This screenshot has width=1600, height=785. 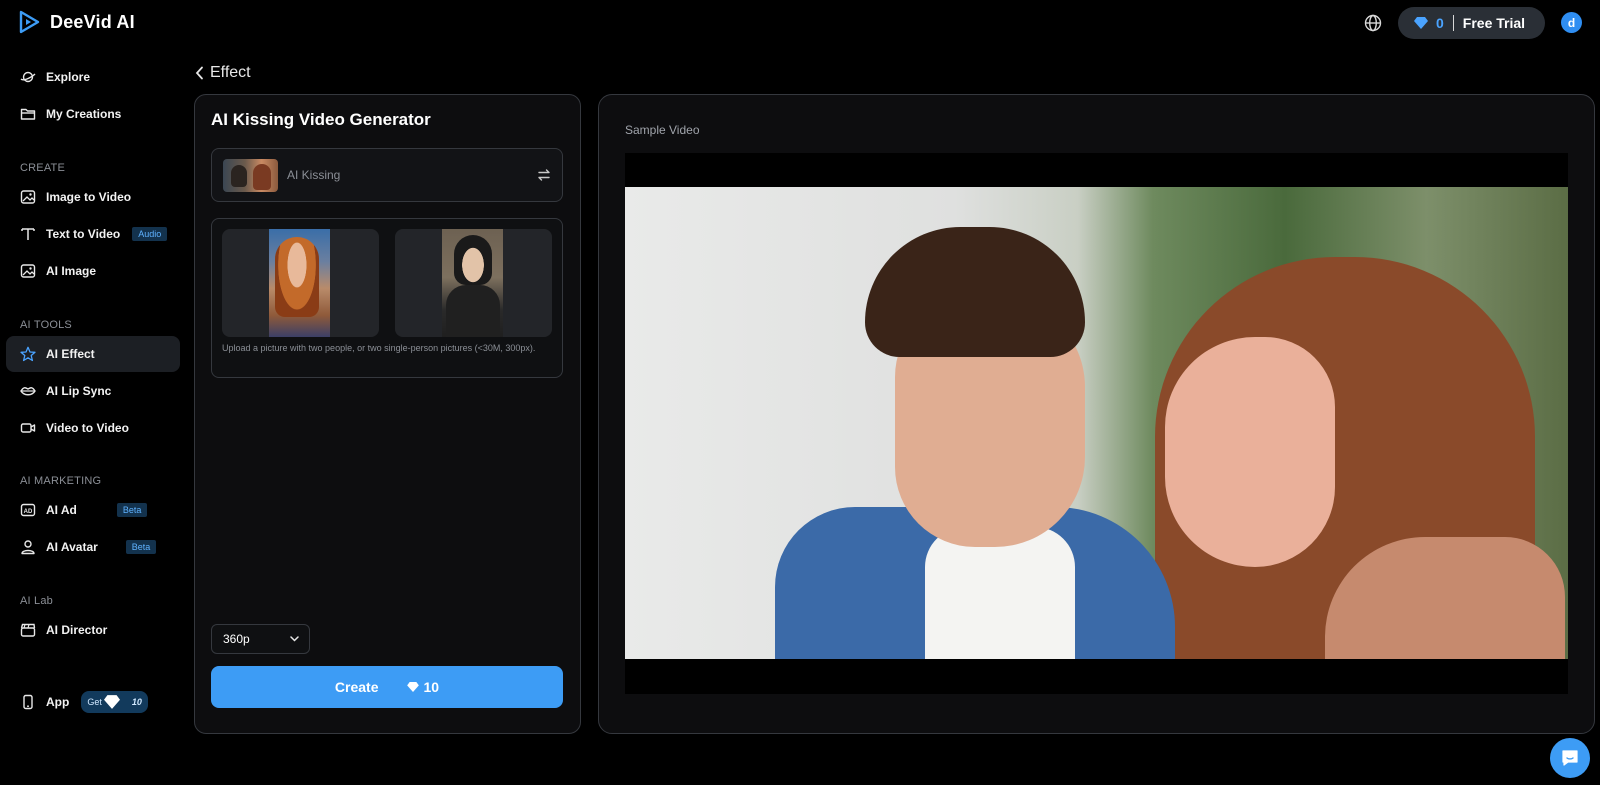 I want to click on star-icon, so click(x=28, y=354).